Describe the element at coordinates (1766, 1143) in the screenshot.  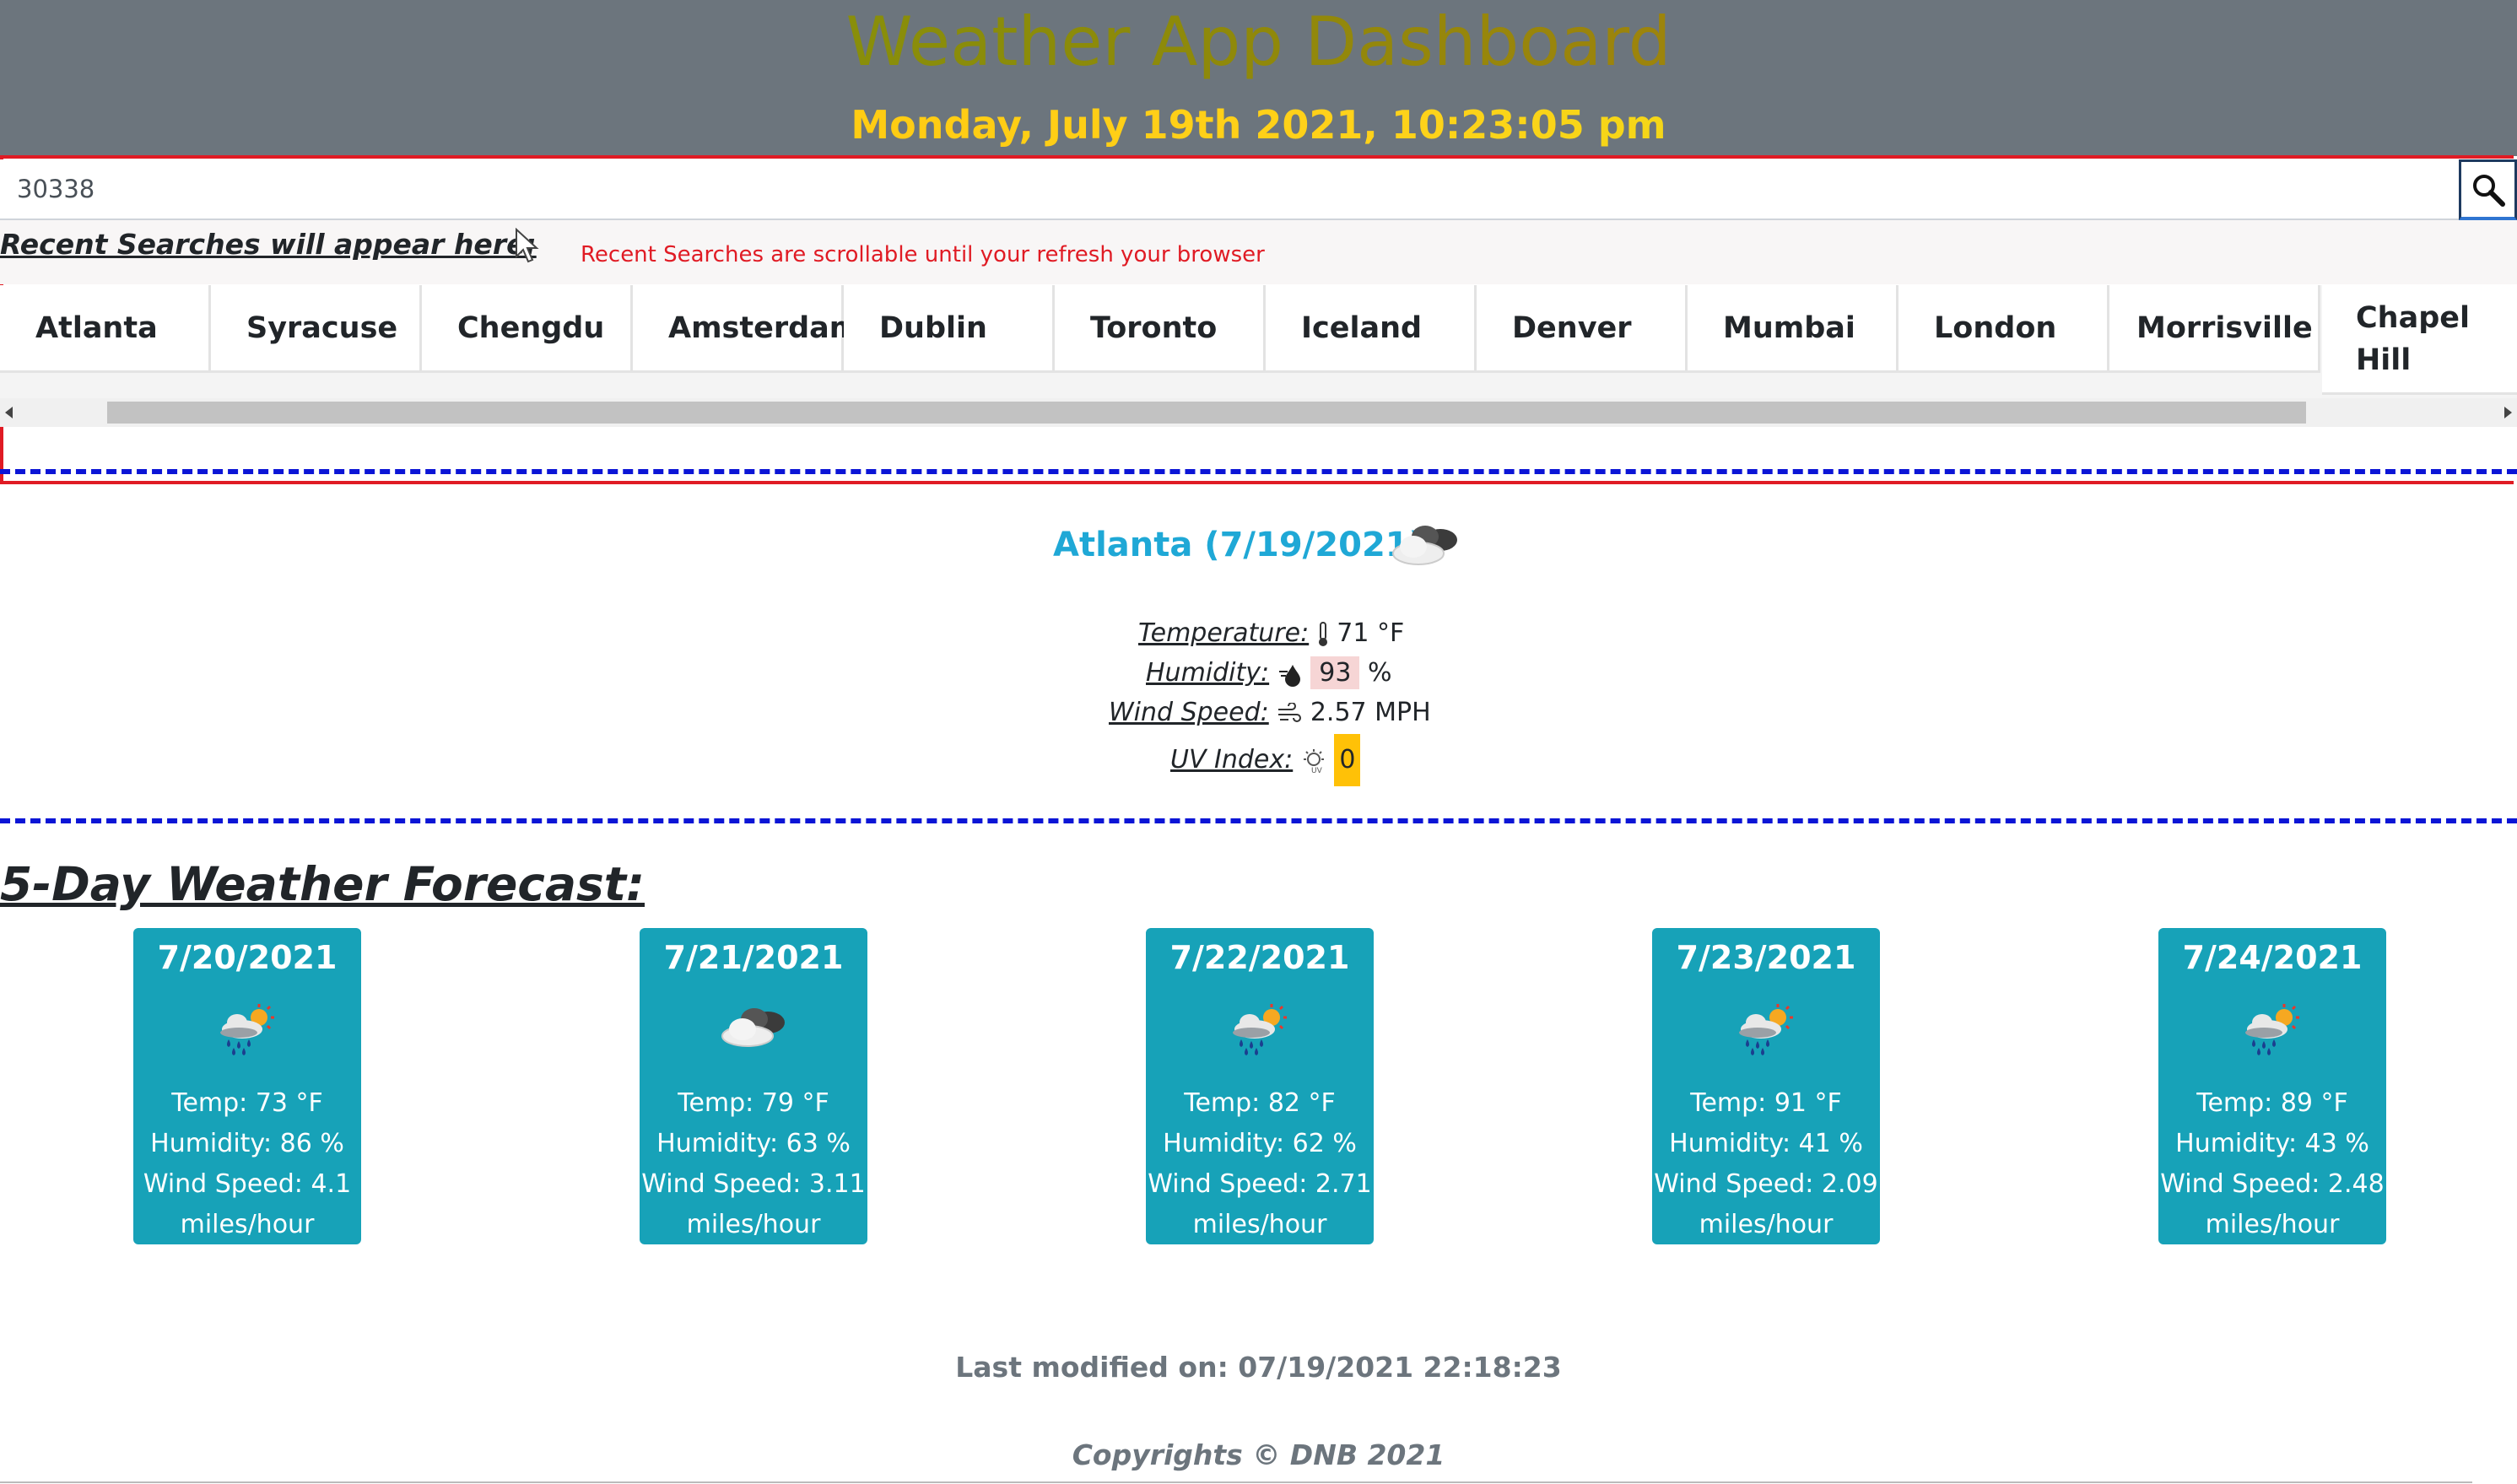
I see `forecast-humidity: Humidity: 41 %` at that location.